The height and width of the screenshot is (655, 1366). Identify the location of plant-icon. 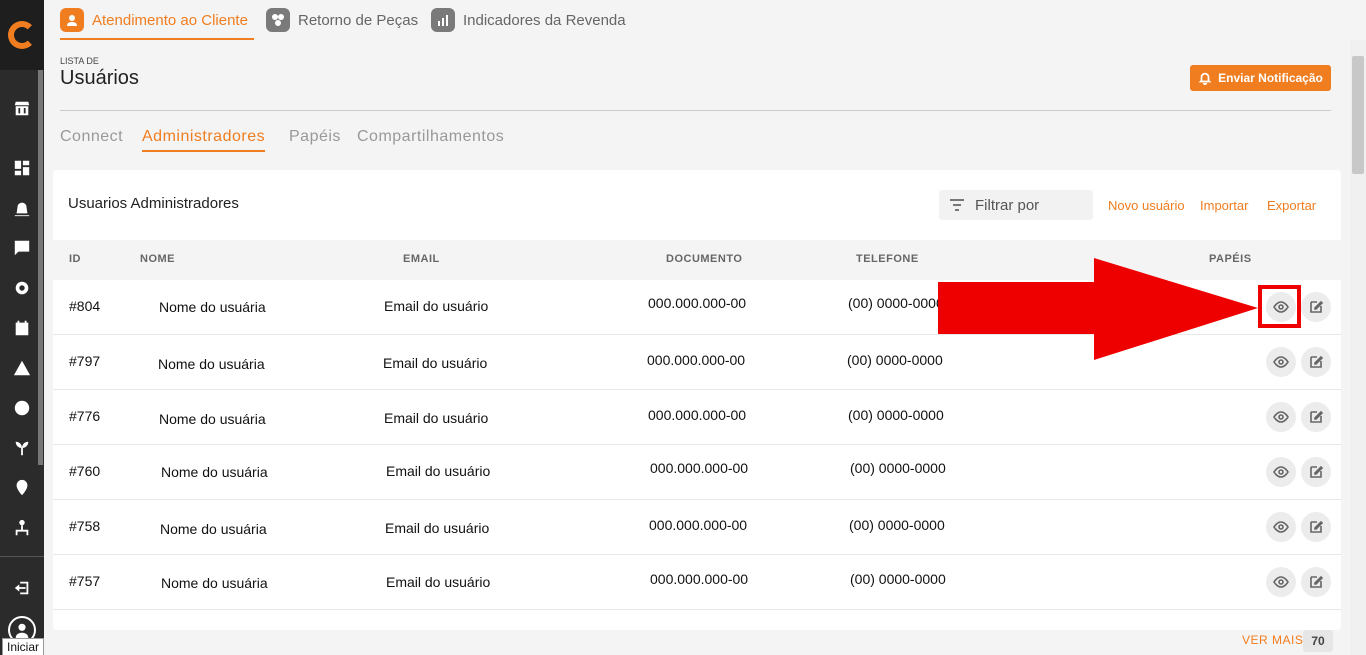
(22, 448).